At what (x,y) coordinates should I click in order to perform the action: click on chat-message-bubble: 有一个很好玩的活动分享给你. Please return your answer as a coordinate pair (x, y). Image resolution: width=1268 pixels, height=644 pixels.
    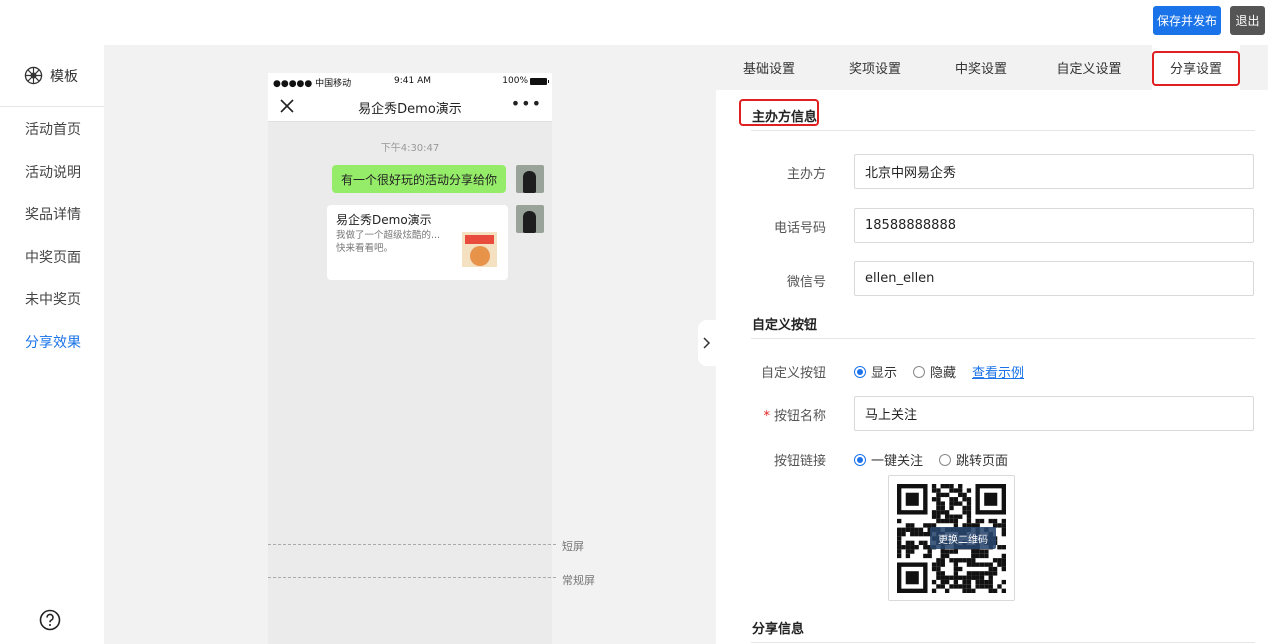
    Looking at the image, I should click on (419, 179).